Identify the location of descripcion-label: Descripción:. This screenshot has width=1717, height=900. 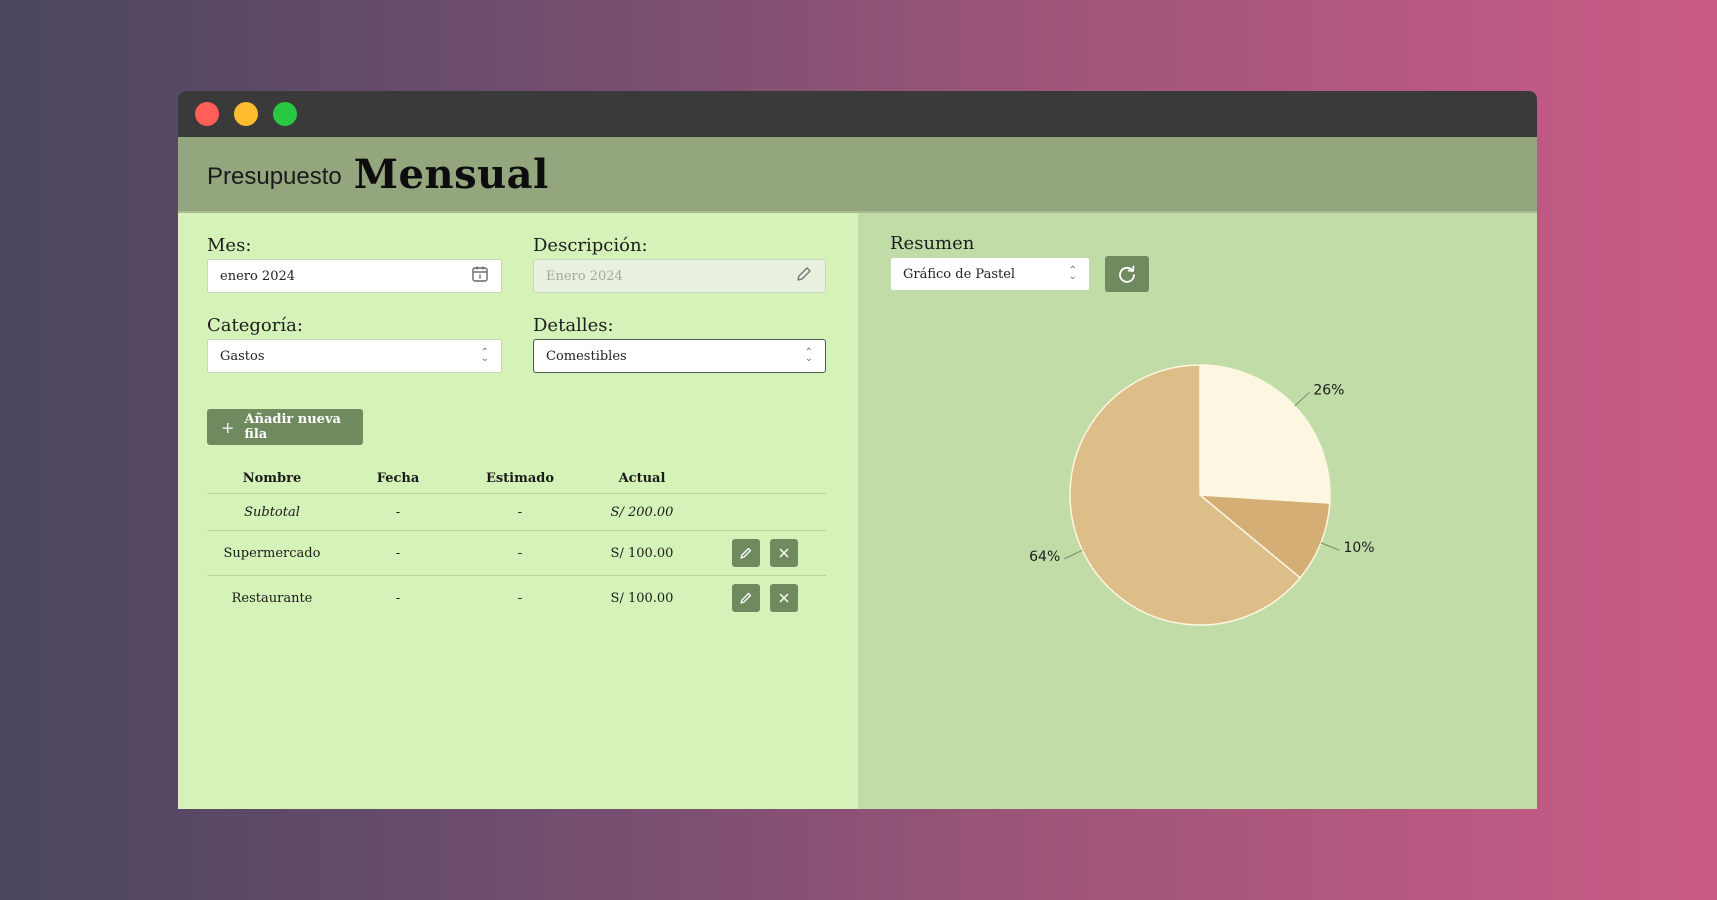
(590, 245).